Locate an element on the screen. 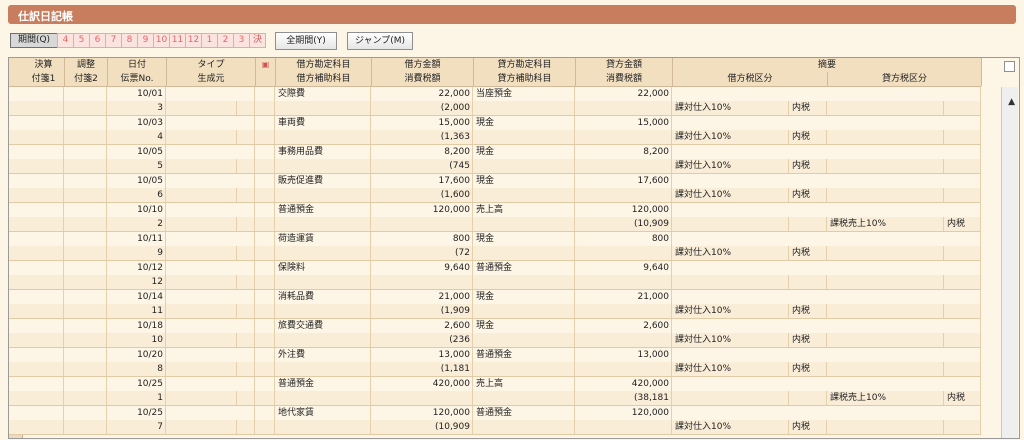  cell-debit-amount: 13,000 is located at coordinates (422, 355).